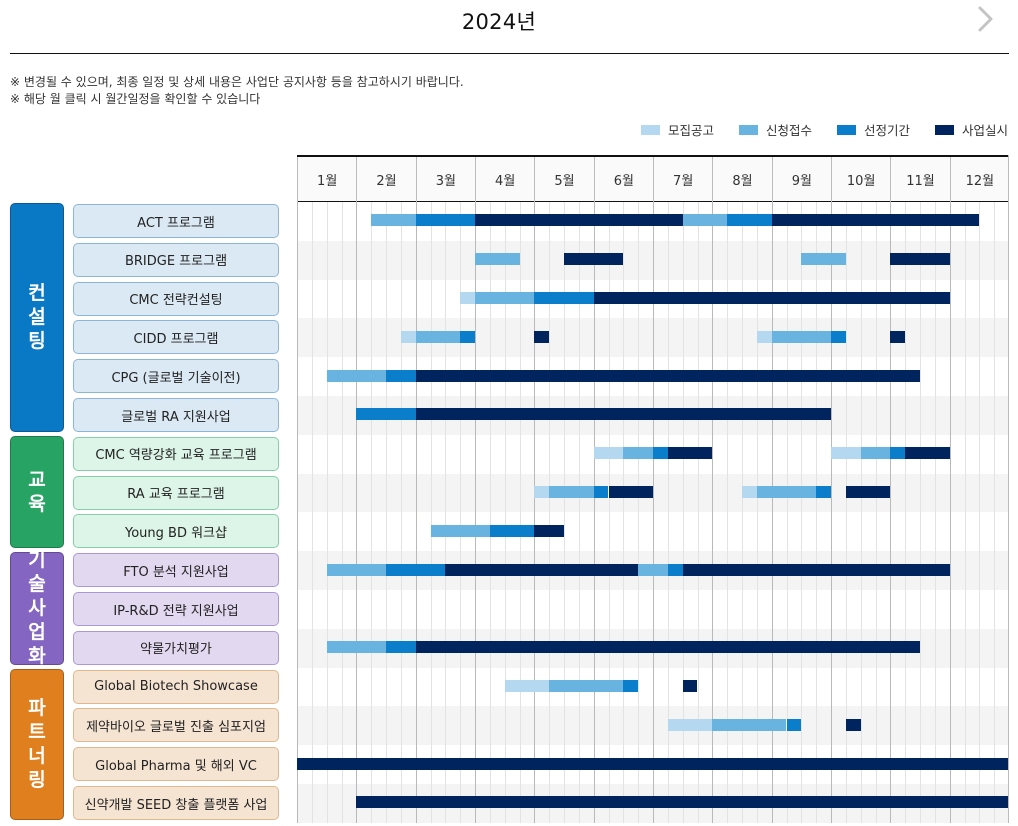 The image size is (1018, 826). What do you see at coordinates (176, 259) in the screenshot?
I see `program-label: BRIDGE 프로그램` at bounding box center [176, 259].